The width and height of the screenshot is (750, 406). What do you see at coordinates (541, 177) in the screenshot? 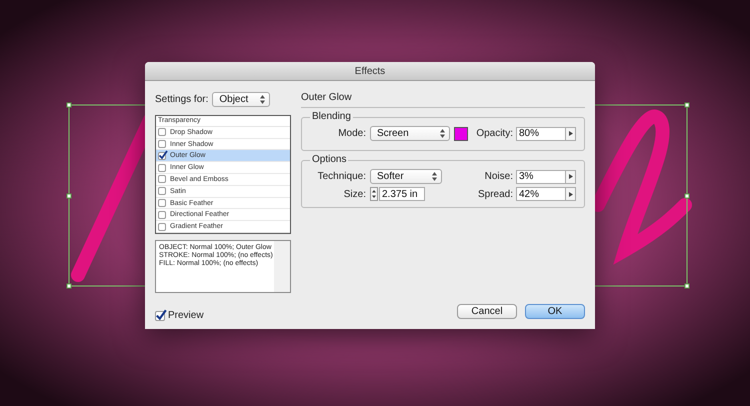
I see `noise-field: 3%` at bounding box center [541, 177].